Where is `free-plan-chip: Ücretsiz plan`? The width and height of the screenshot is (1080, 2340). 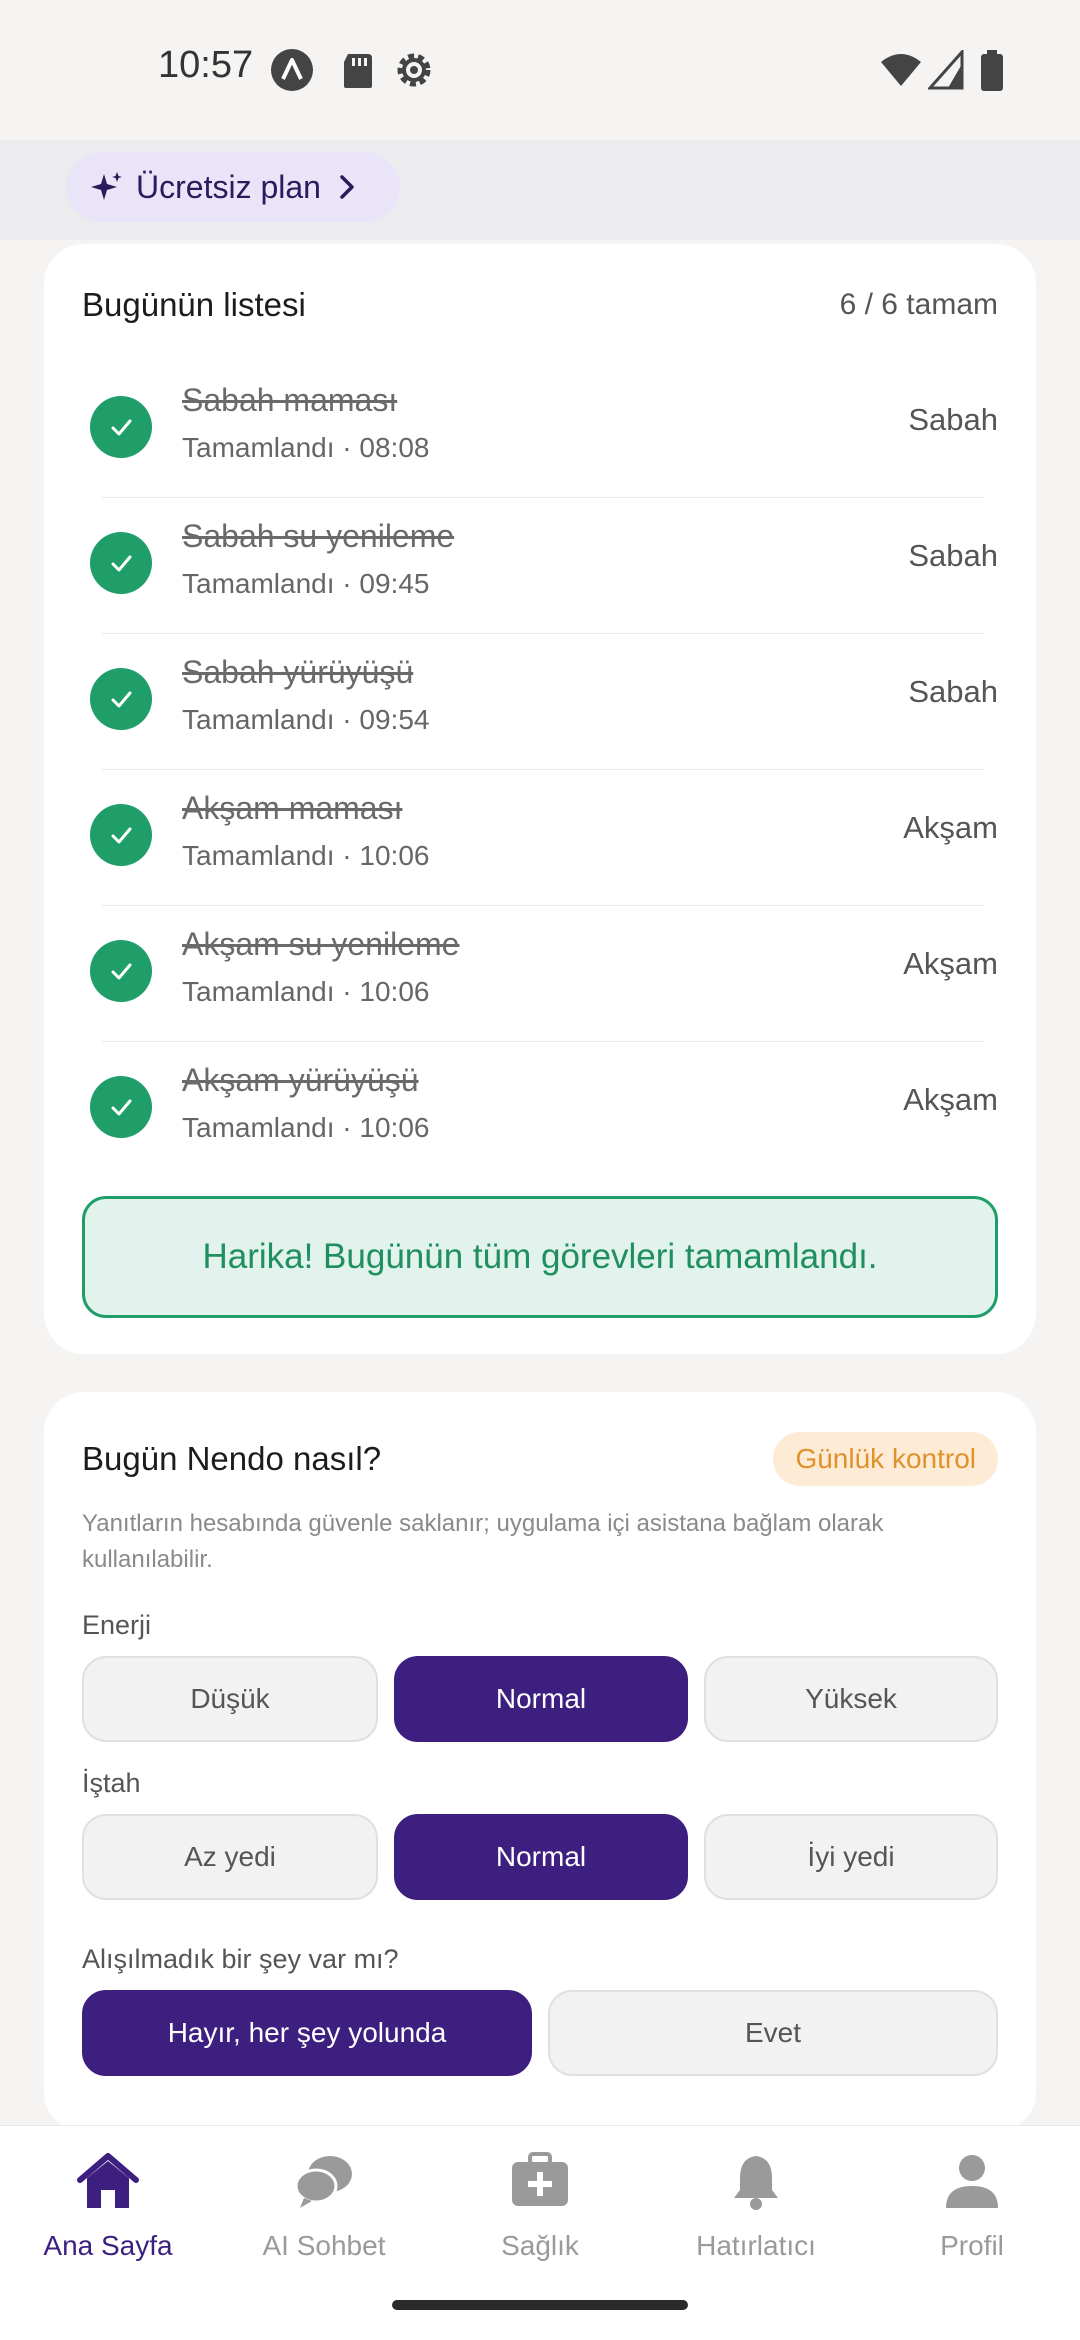 free-plan-chip: Ücretsiz plan is located at coordinates (233, 187).